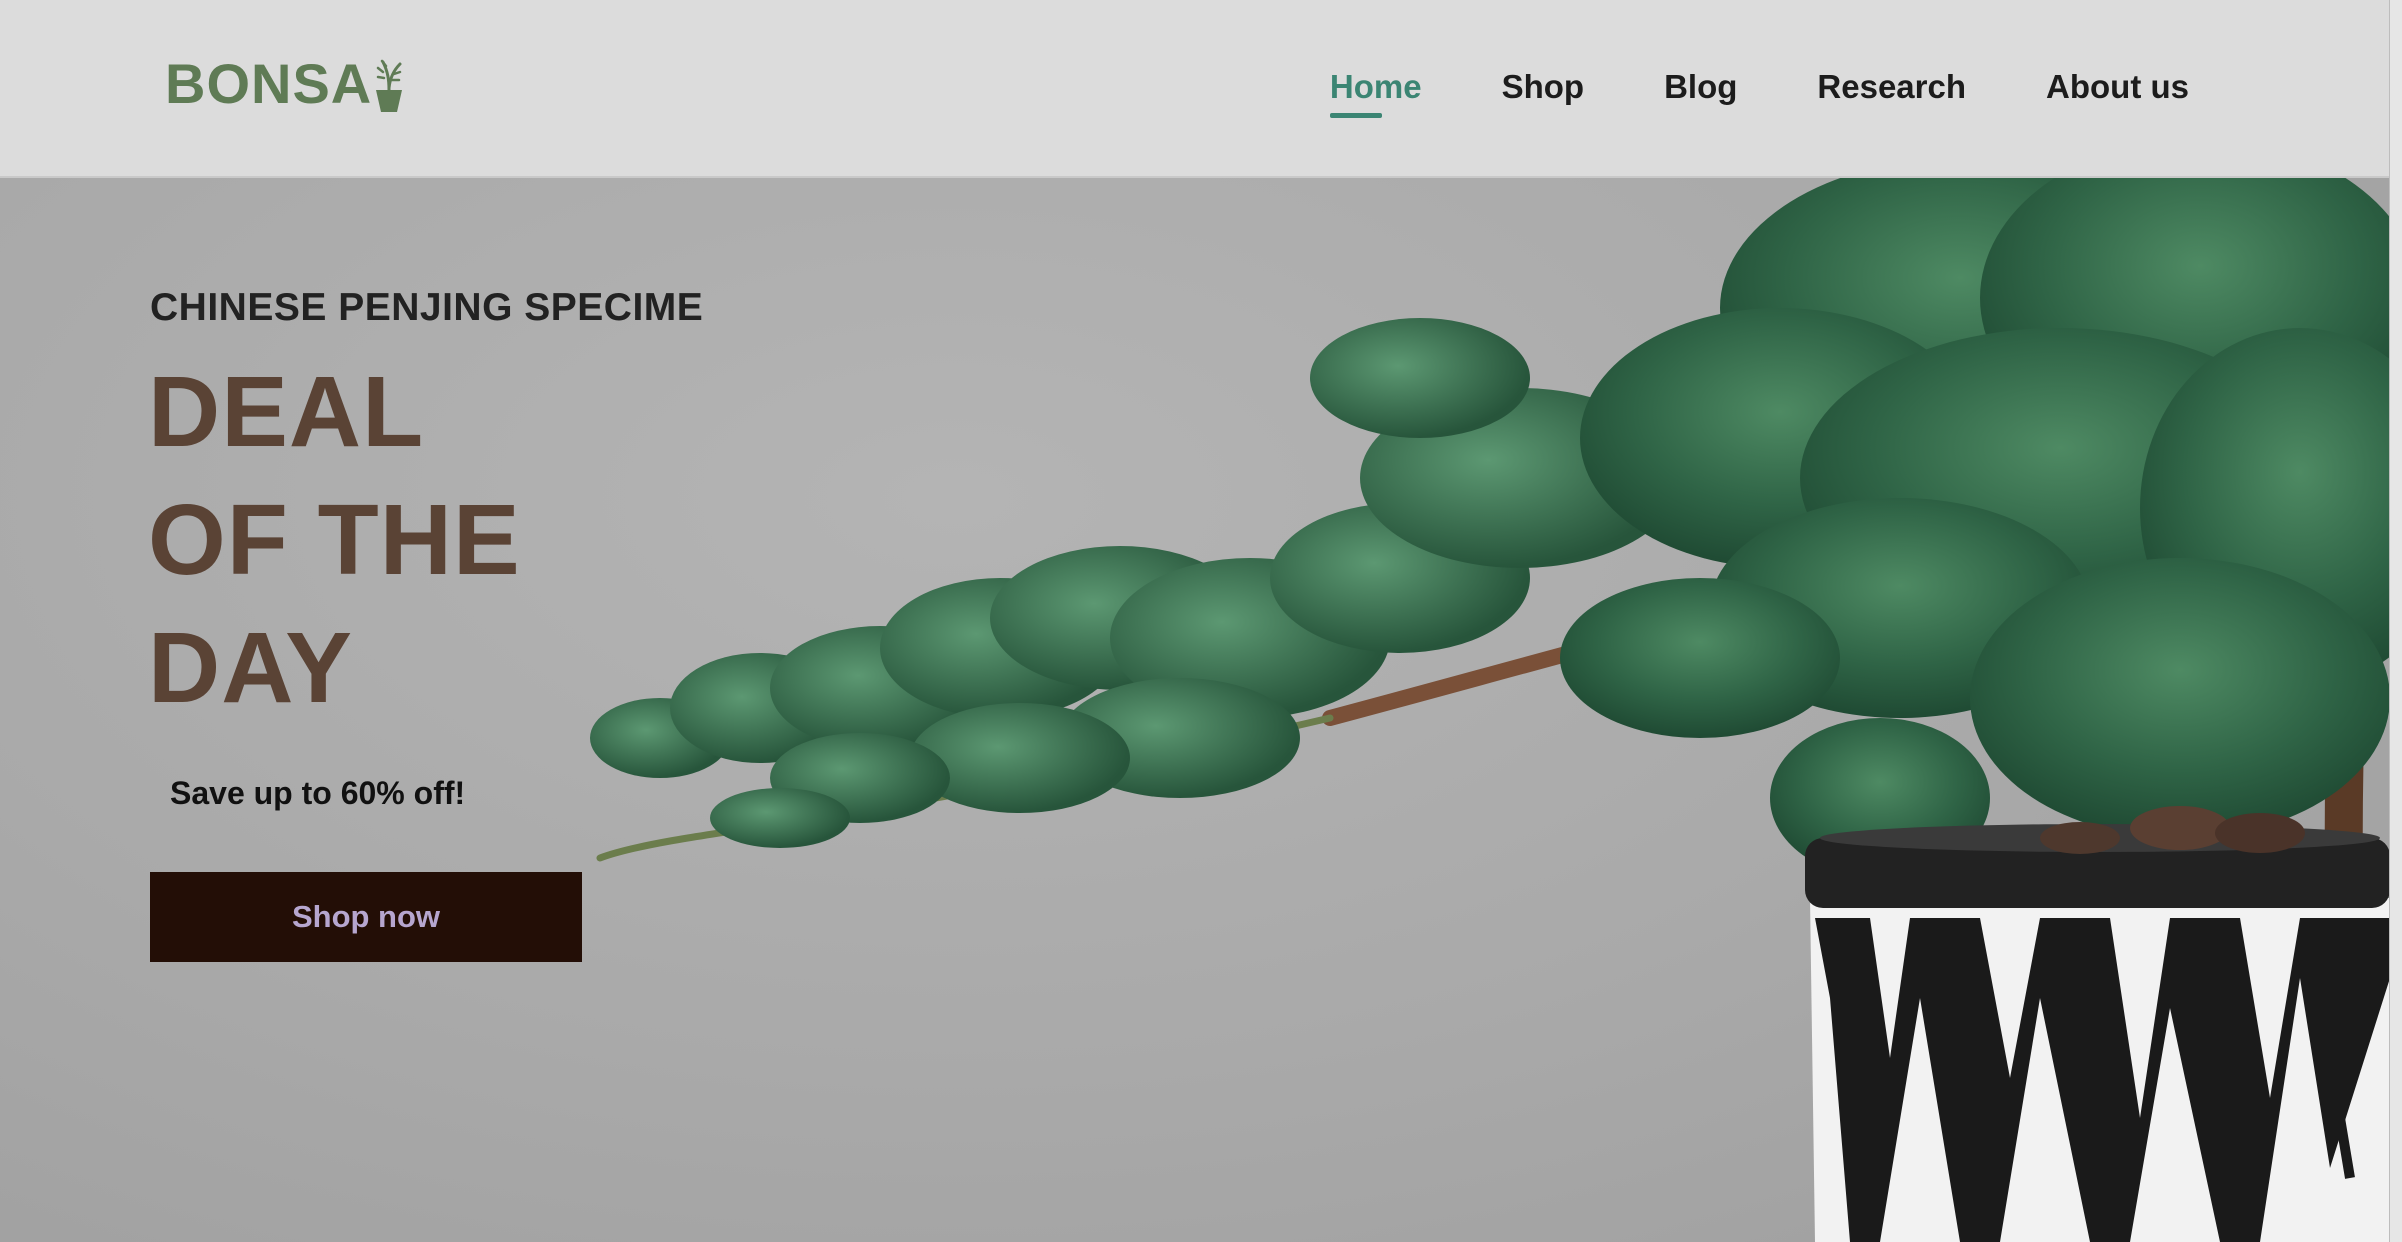 This screenshot has height=1242, width=2402. Describe the element at coordinates (269, 83) in the screenshot. I see `brand-logo-text: BONSA` at that location.